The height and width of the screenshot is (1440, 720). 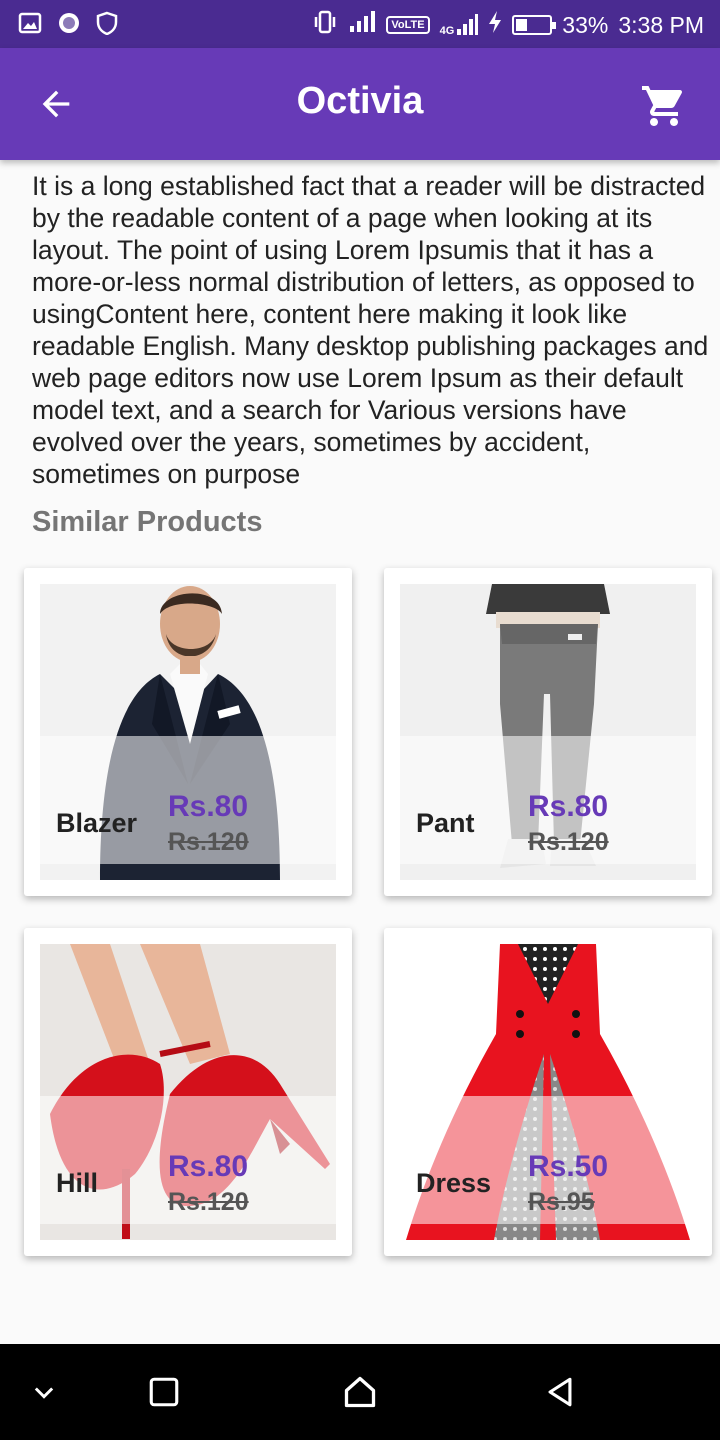 I want to click on app-bar: Octivia, so click(x=360, y=104).